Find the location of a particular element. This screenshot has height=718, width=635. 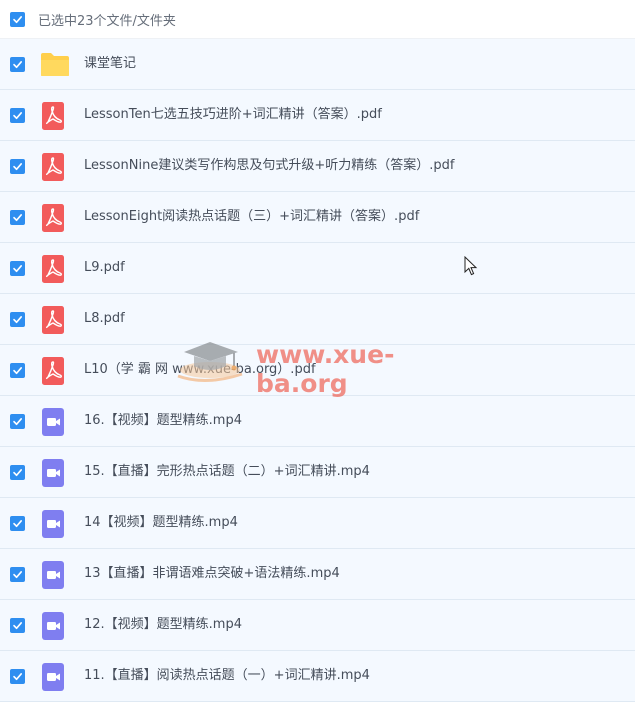

selection-header: 已选中23个文件/文件夹 is located at coordinates (317, 19).